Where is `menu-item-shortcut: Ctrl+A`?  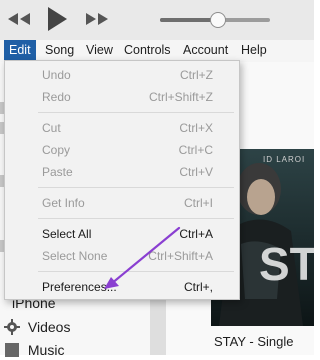
menu-item-shortcut: Ctrl+A is located at coordinates (196, 234).